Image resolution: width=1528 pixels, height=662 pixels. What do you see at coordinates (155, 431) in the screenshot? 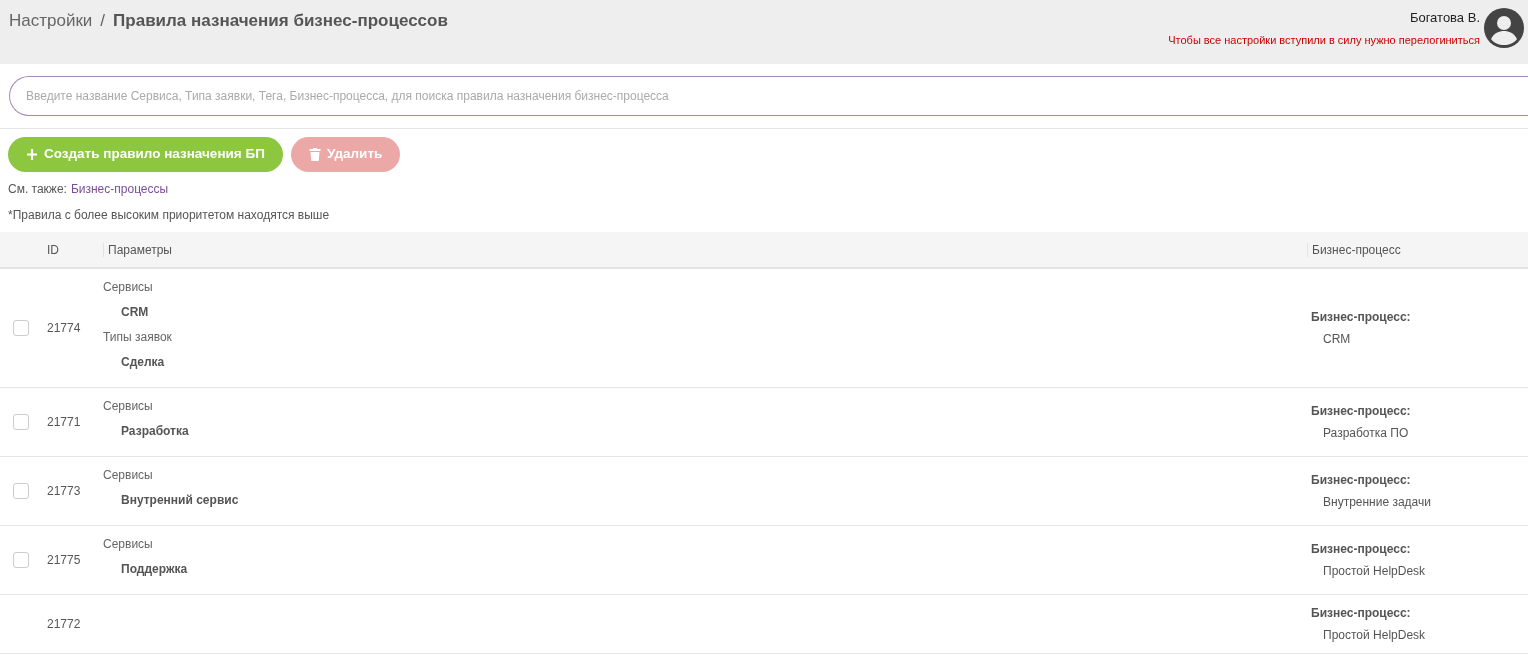
I see `param-value: Разработка` at bounding box center [155, 431].